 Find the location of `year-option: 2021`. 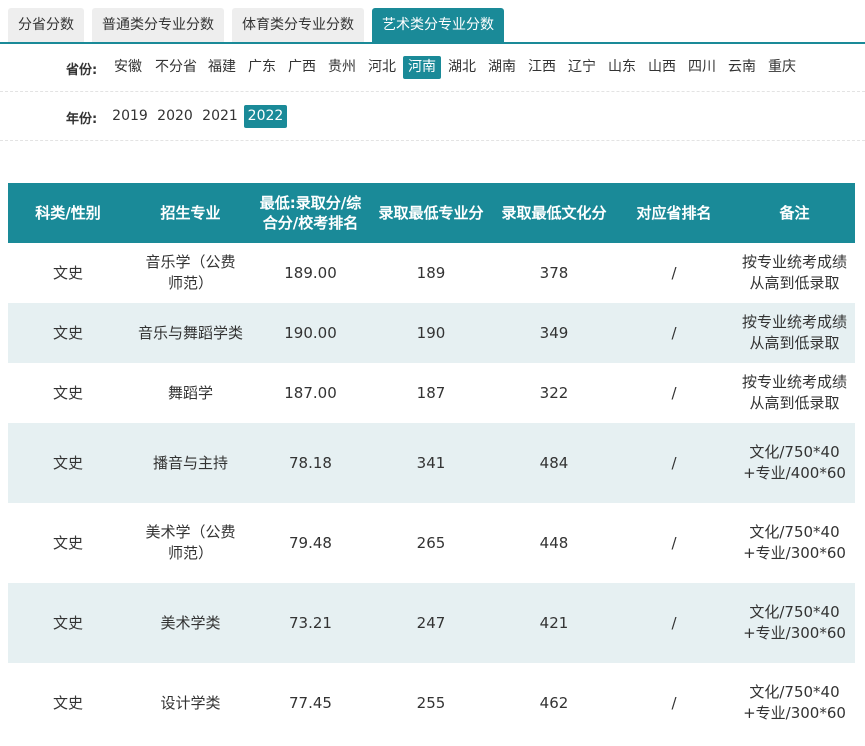

year-option: 2021 is located at coordinates (220, 116).